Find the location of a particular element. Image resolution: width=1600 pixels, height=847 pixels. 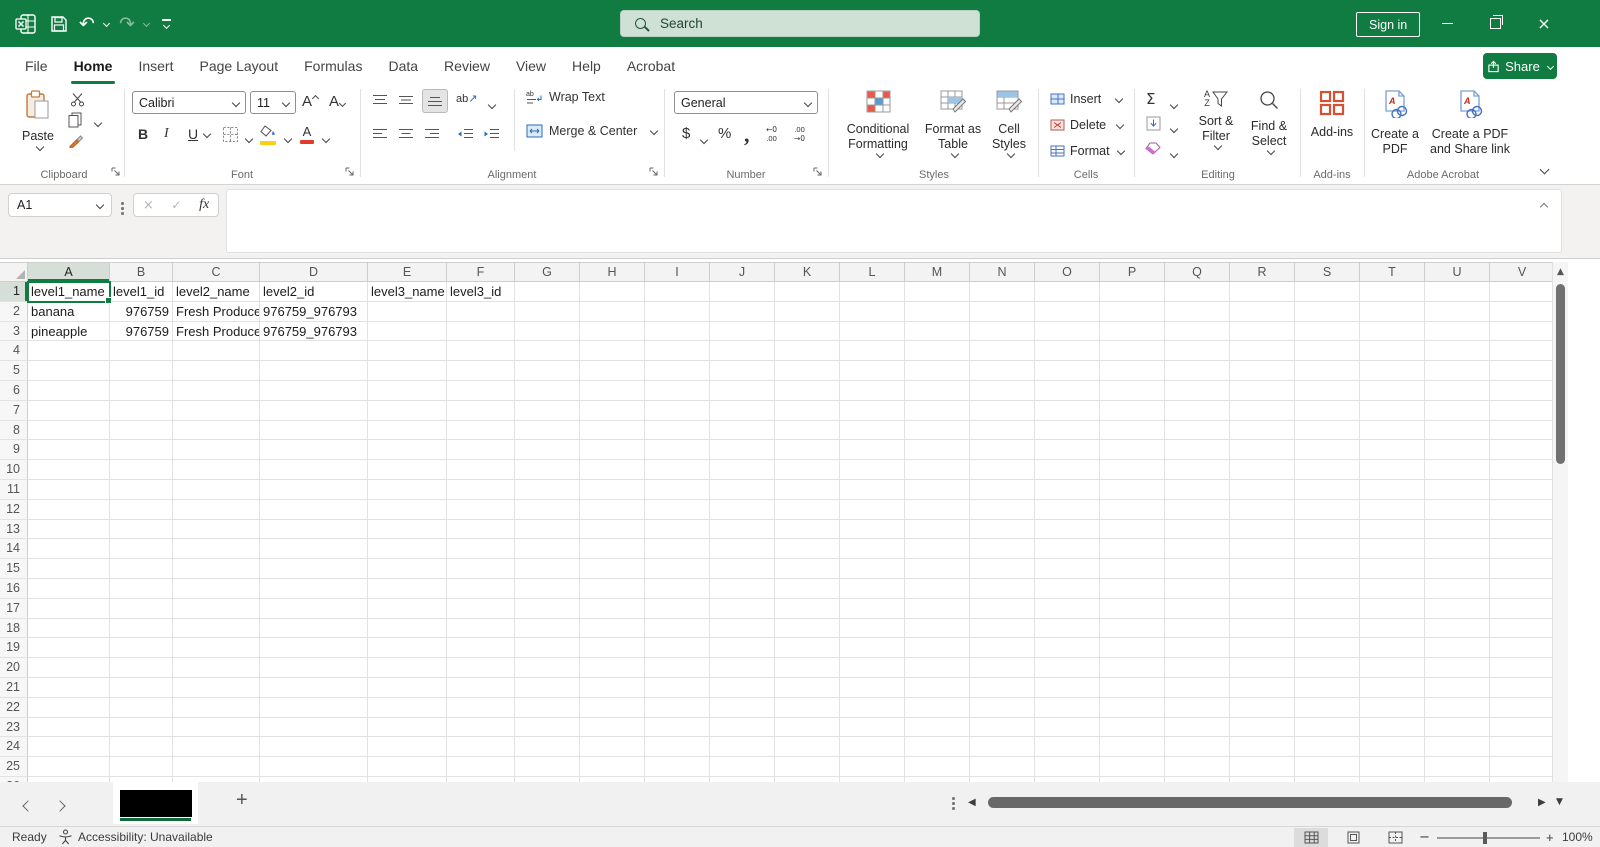

cell-F1: level3_id is located at coordinates (481, 292).